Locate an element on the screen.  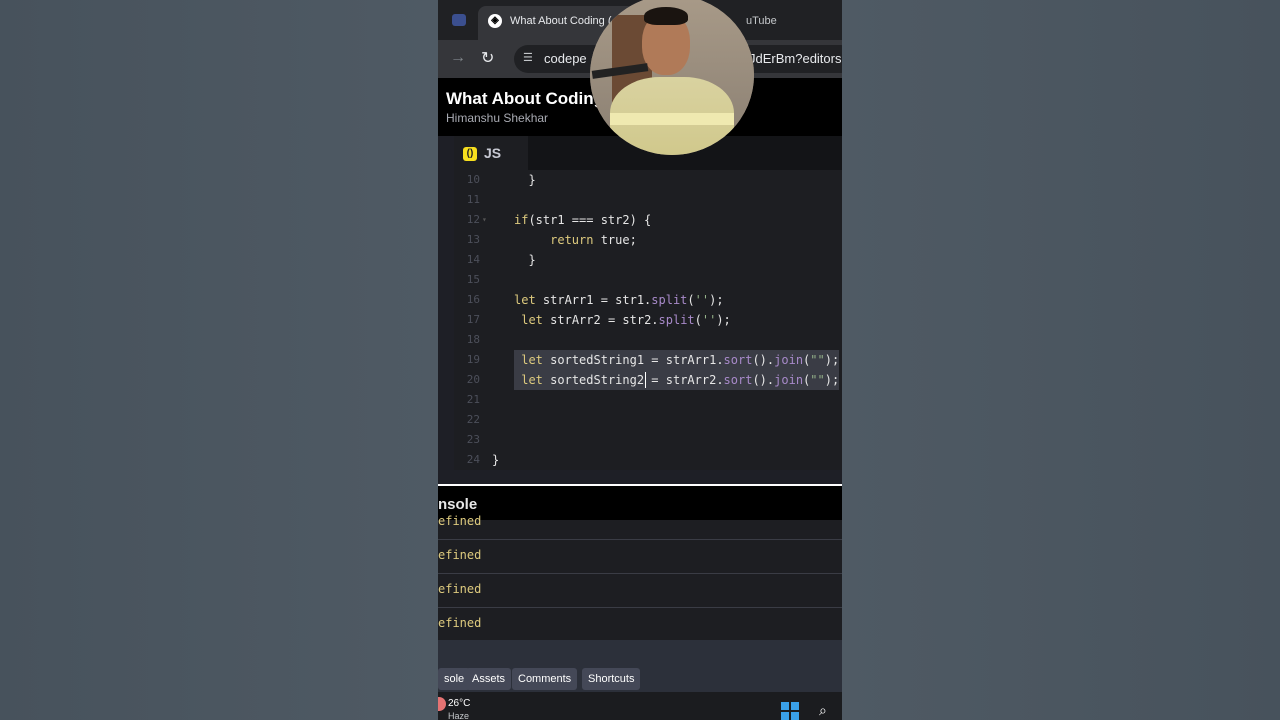
code-line: 21 is located at coordinates (648, 400).